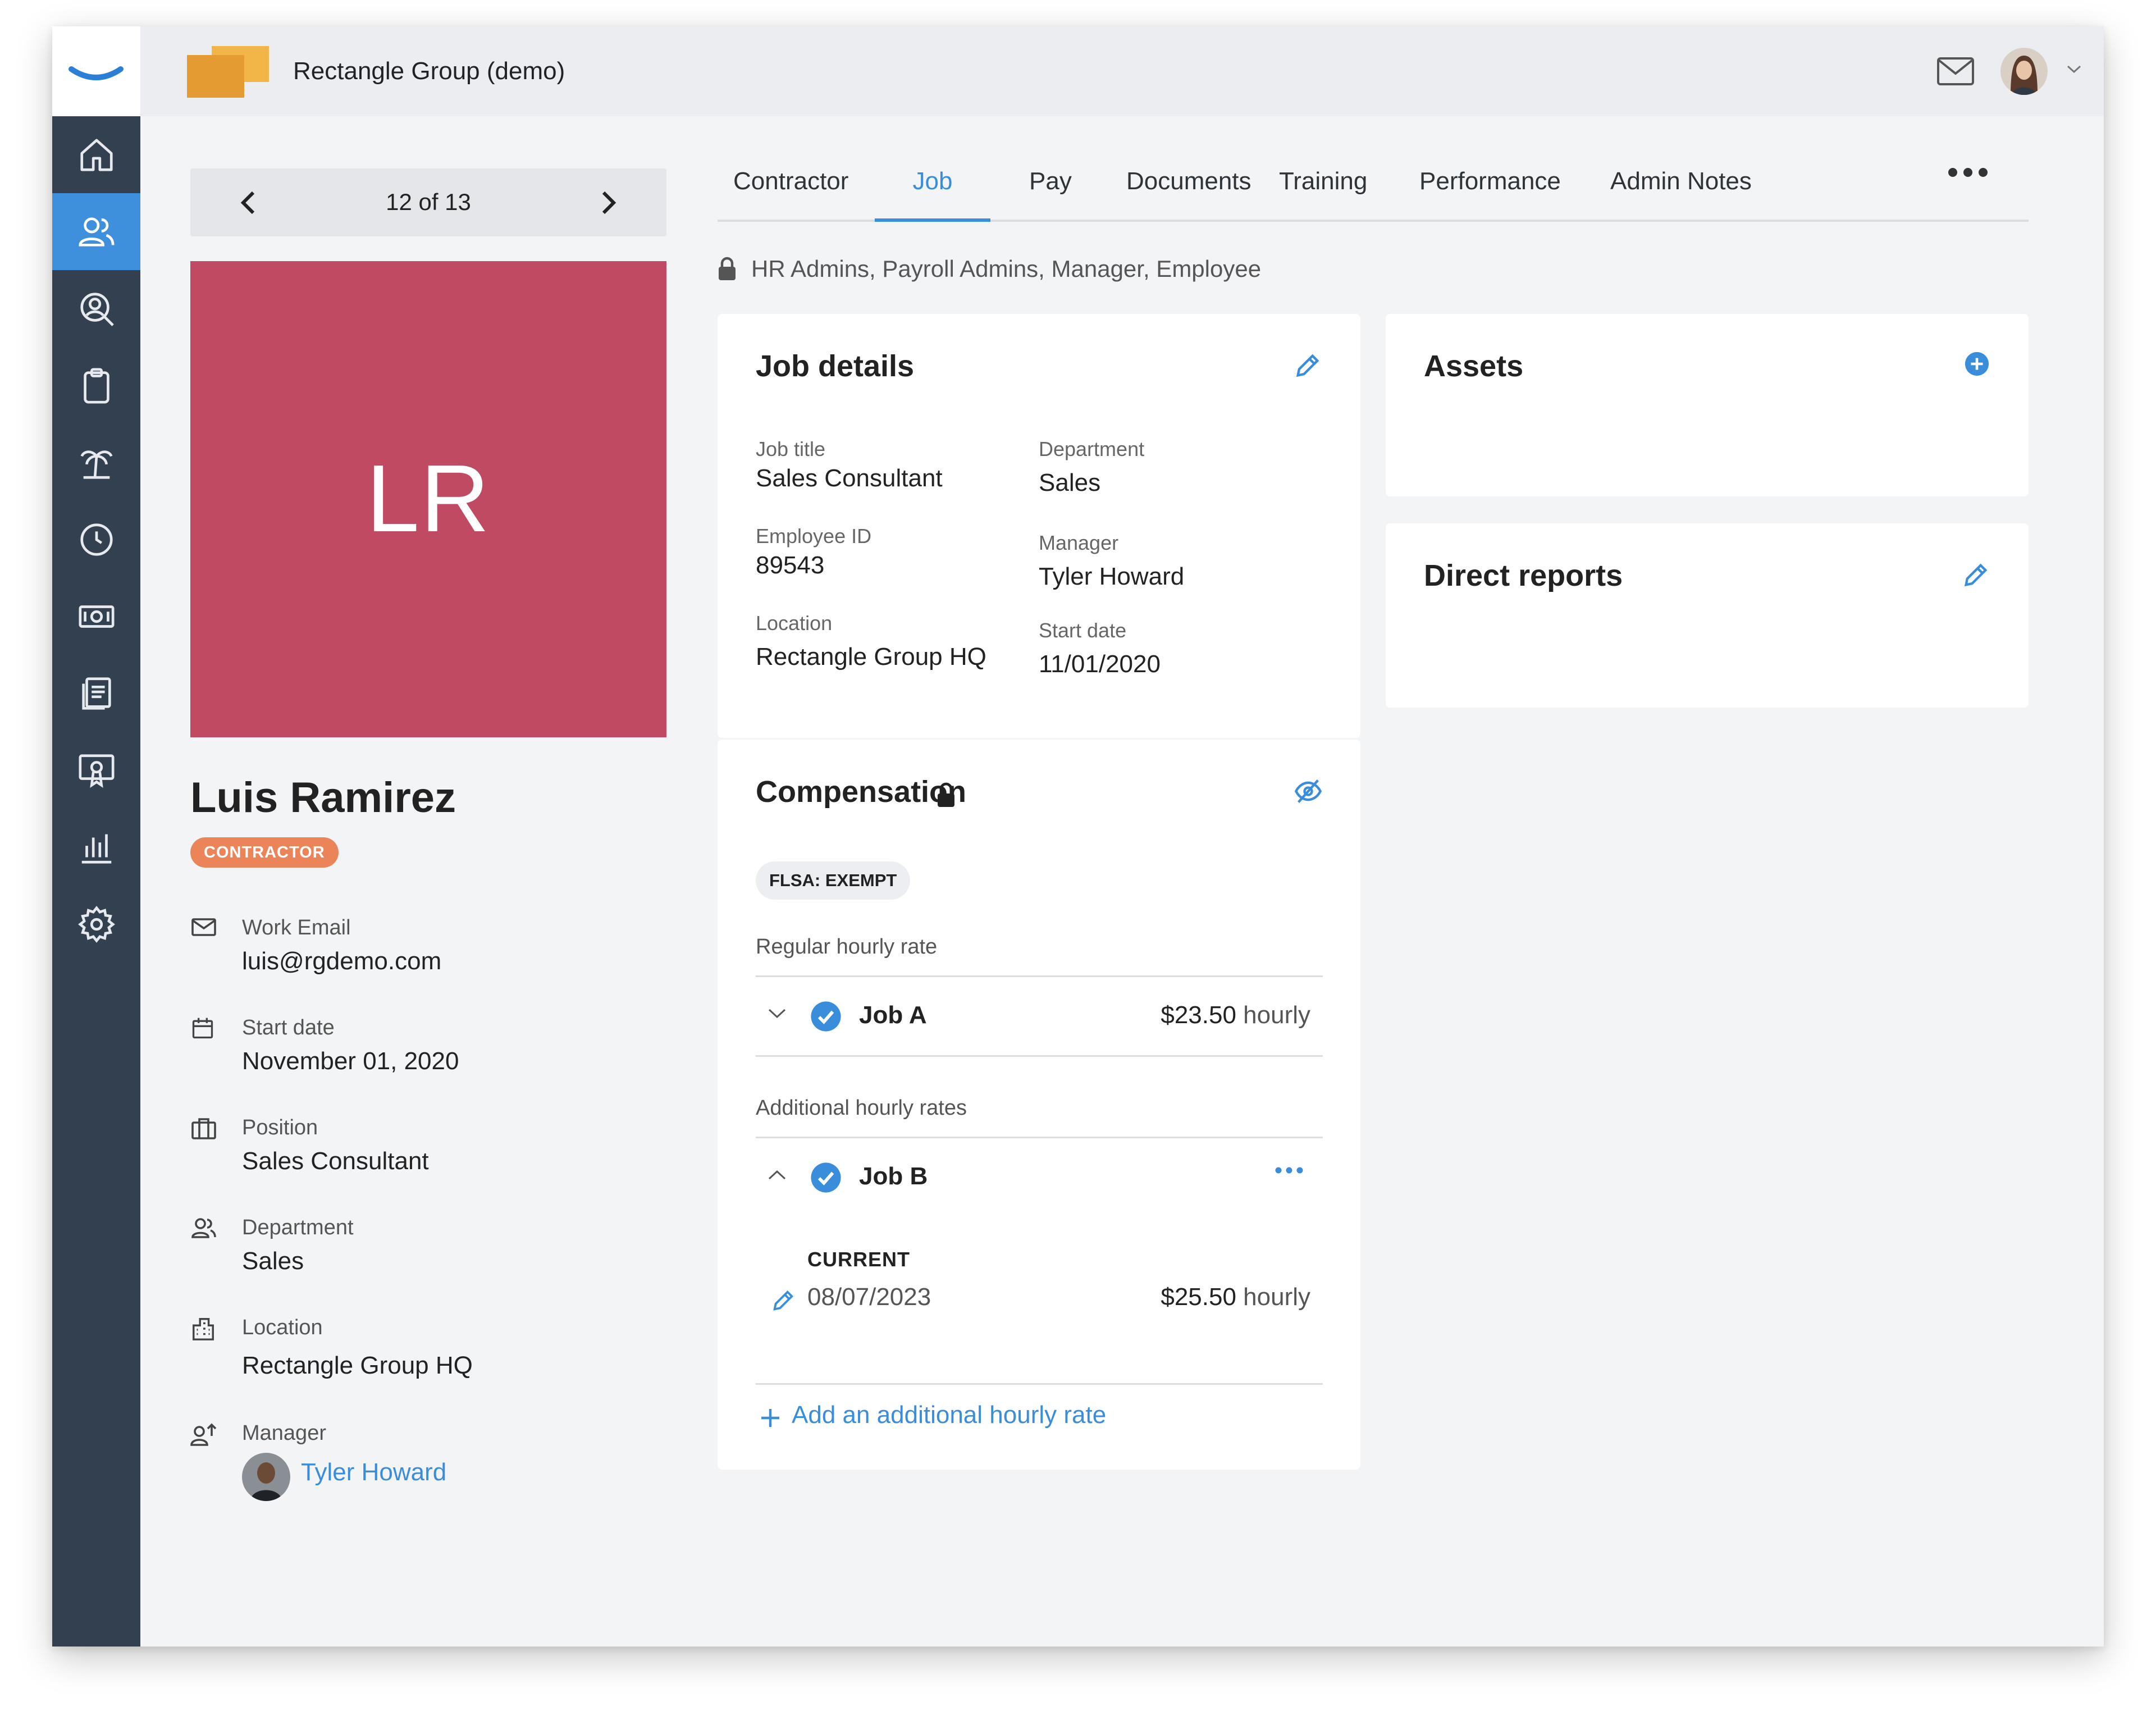 The image size is (2156, 1724). I want to click on gear-icon, so click(96, 924).